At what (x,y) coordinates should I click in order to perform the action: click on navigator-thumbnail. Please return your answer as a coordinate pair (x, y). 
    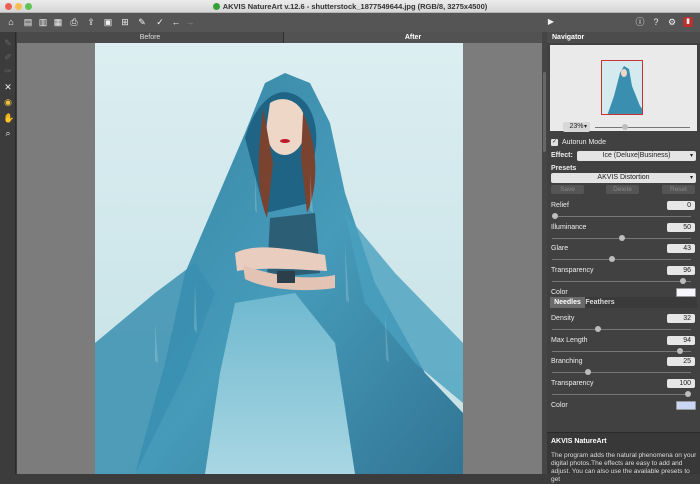
    Looking at the image, I should click on (622, 87).